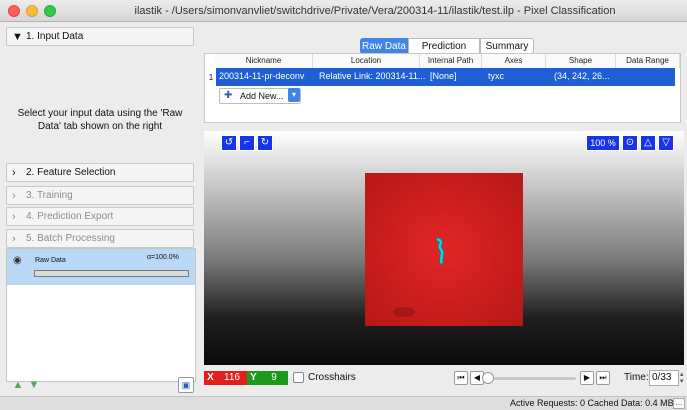 This screenshot has width=687, height=410. I want to click on triangle-up-icon: △, so click(648, 143).